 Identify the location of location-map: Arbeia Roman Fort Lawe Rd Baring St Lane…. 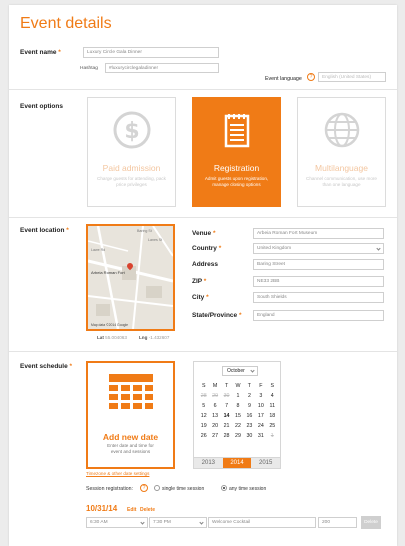
(130, 277).